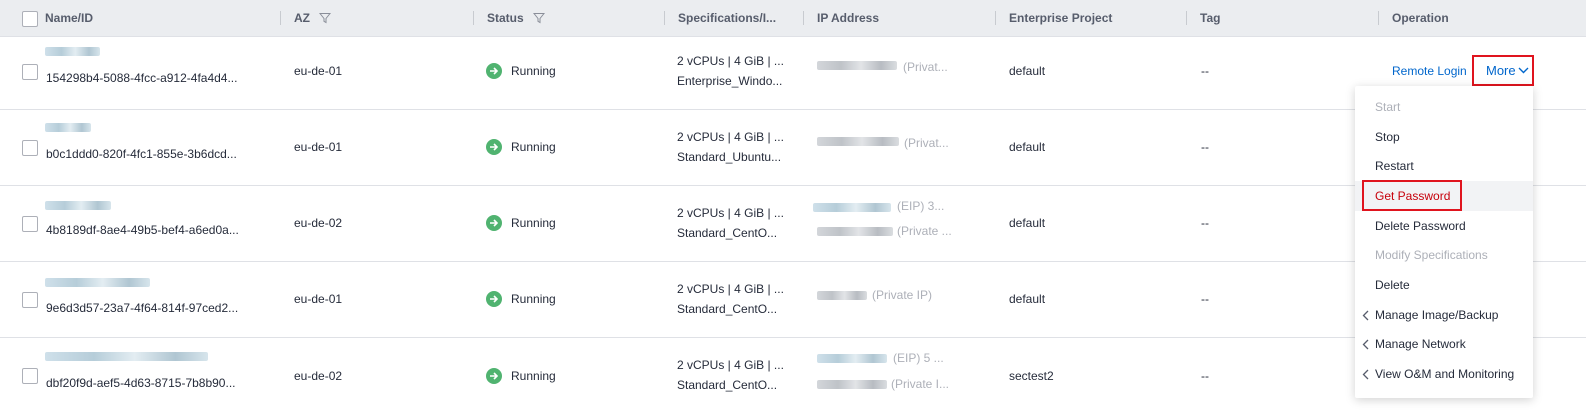  I want to click on col-tag: Tag, so click(1203, 18).